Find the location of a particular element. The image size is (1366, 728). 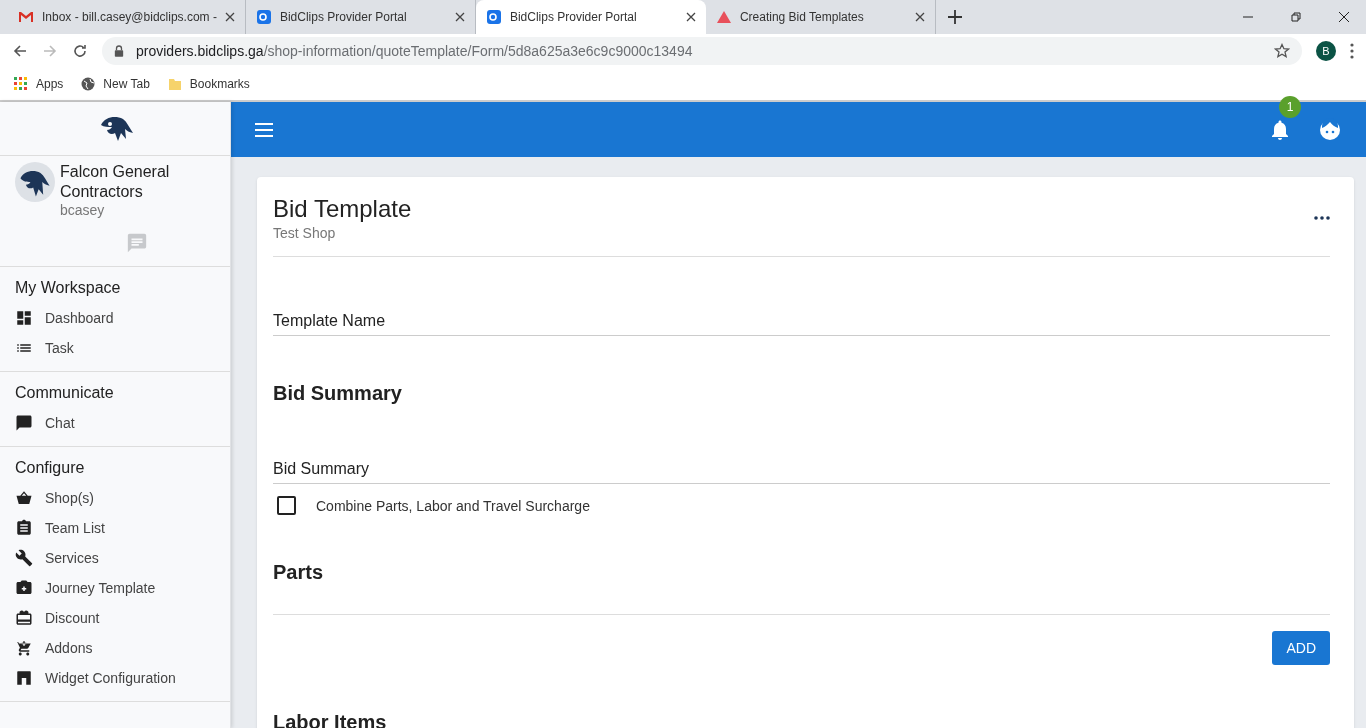

star-icon is located at coordinates (1282, 51).